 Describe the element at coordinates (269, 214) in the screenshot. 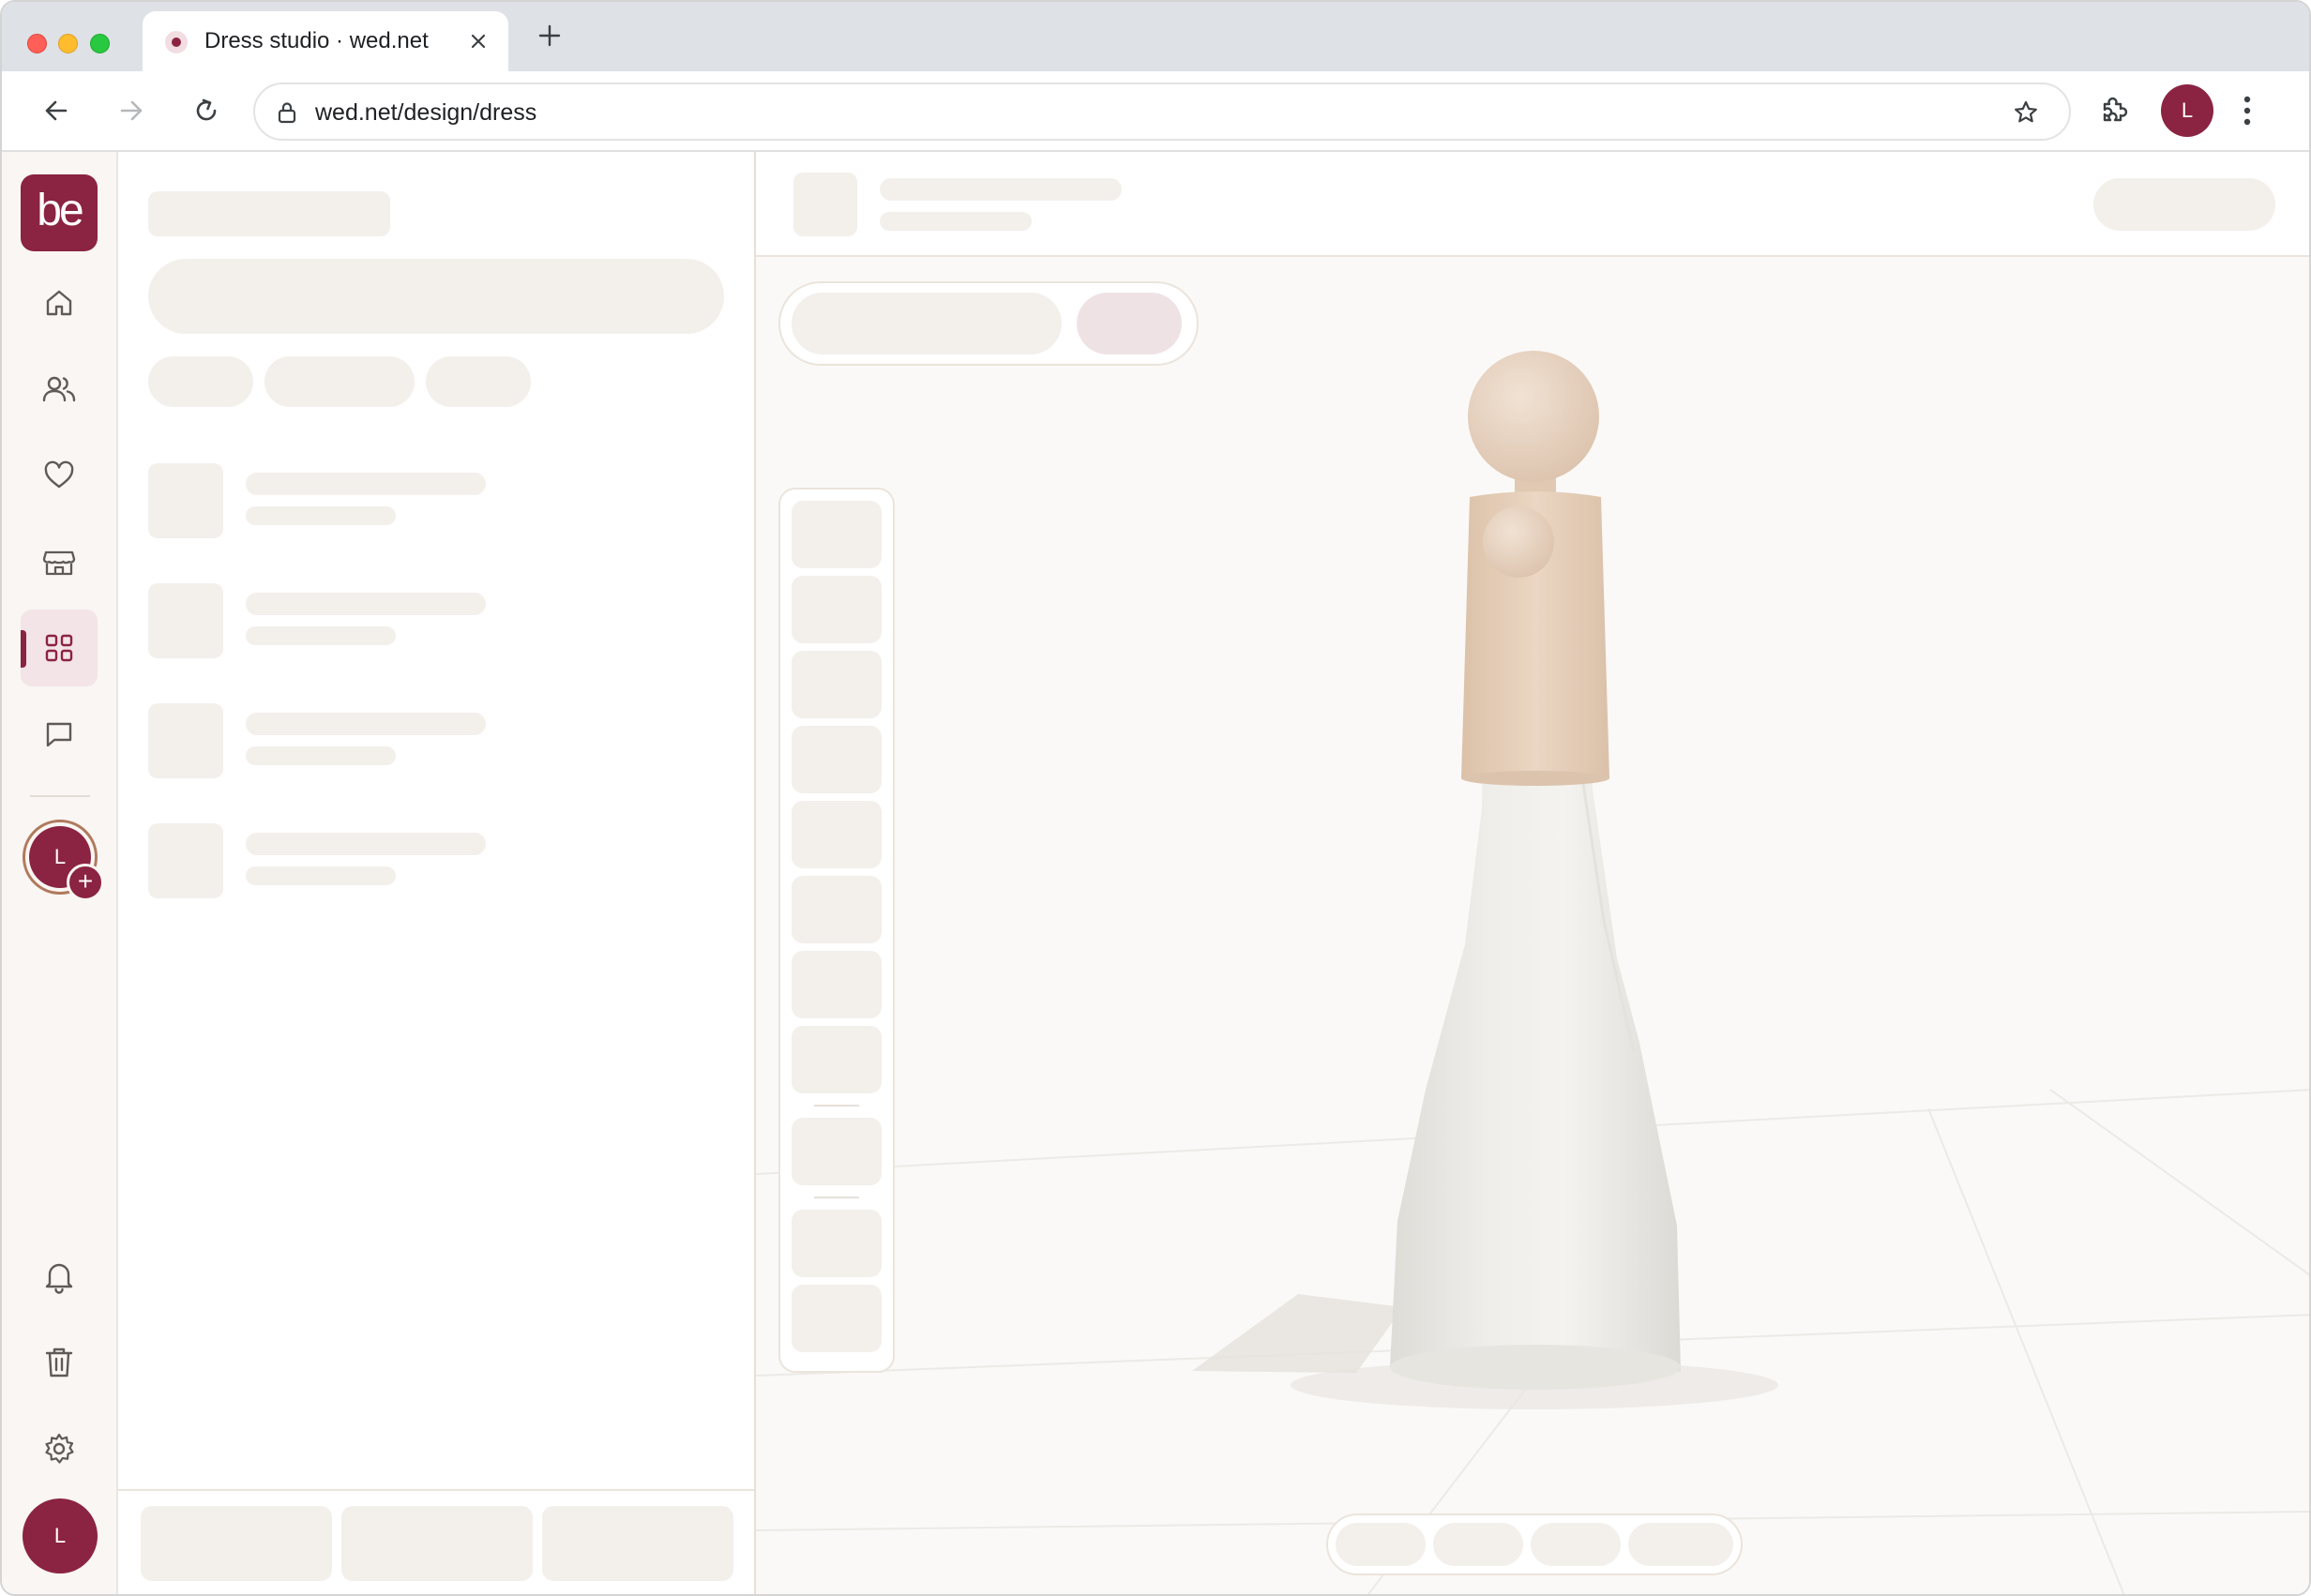

I see `panel-title-skeleton` at that location.